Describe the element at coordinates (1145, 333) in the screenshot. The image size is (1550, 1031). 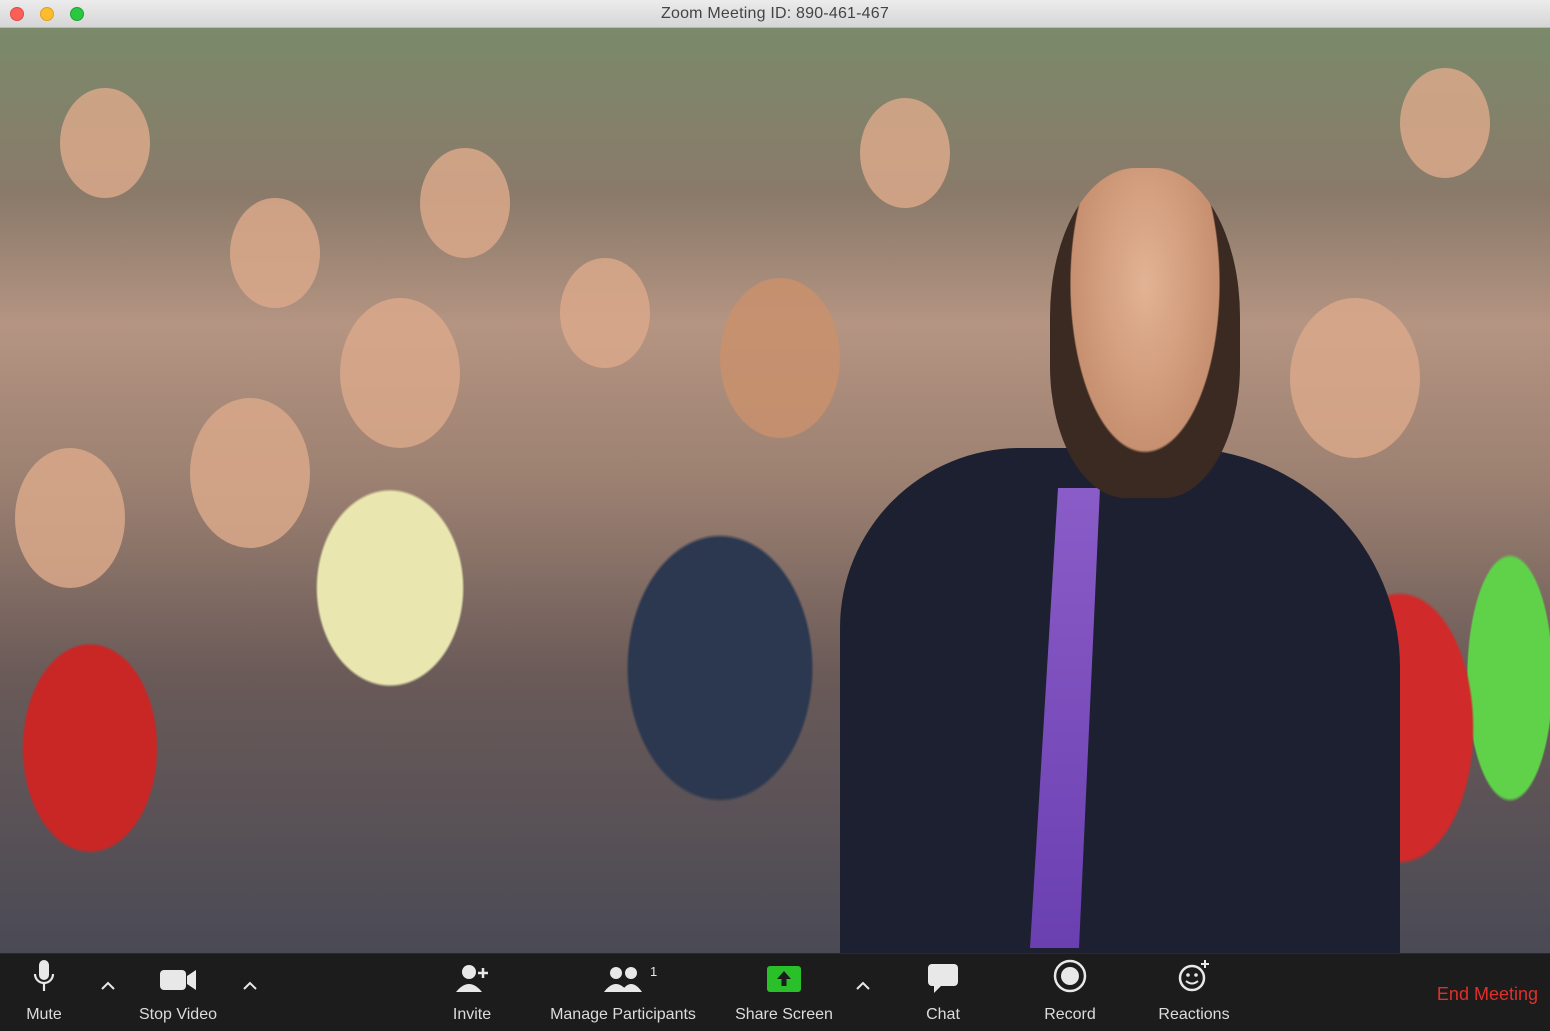
I see `foreground-person-head` at that location.